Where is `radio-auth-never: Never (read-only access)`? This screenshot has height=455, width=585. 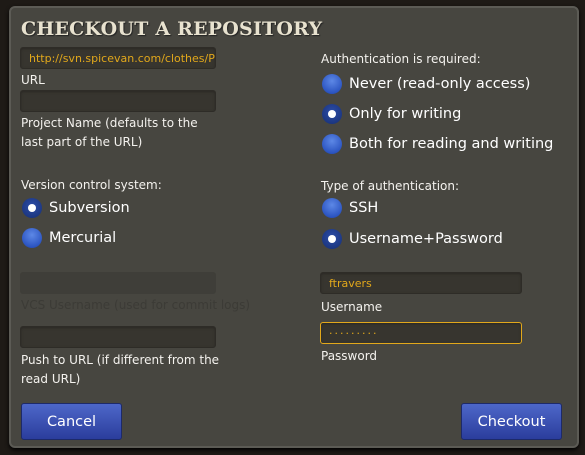 radio-auth-never: Never (read-only access) is located at coordinates (426, 84).